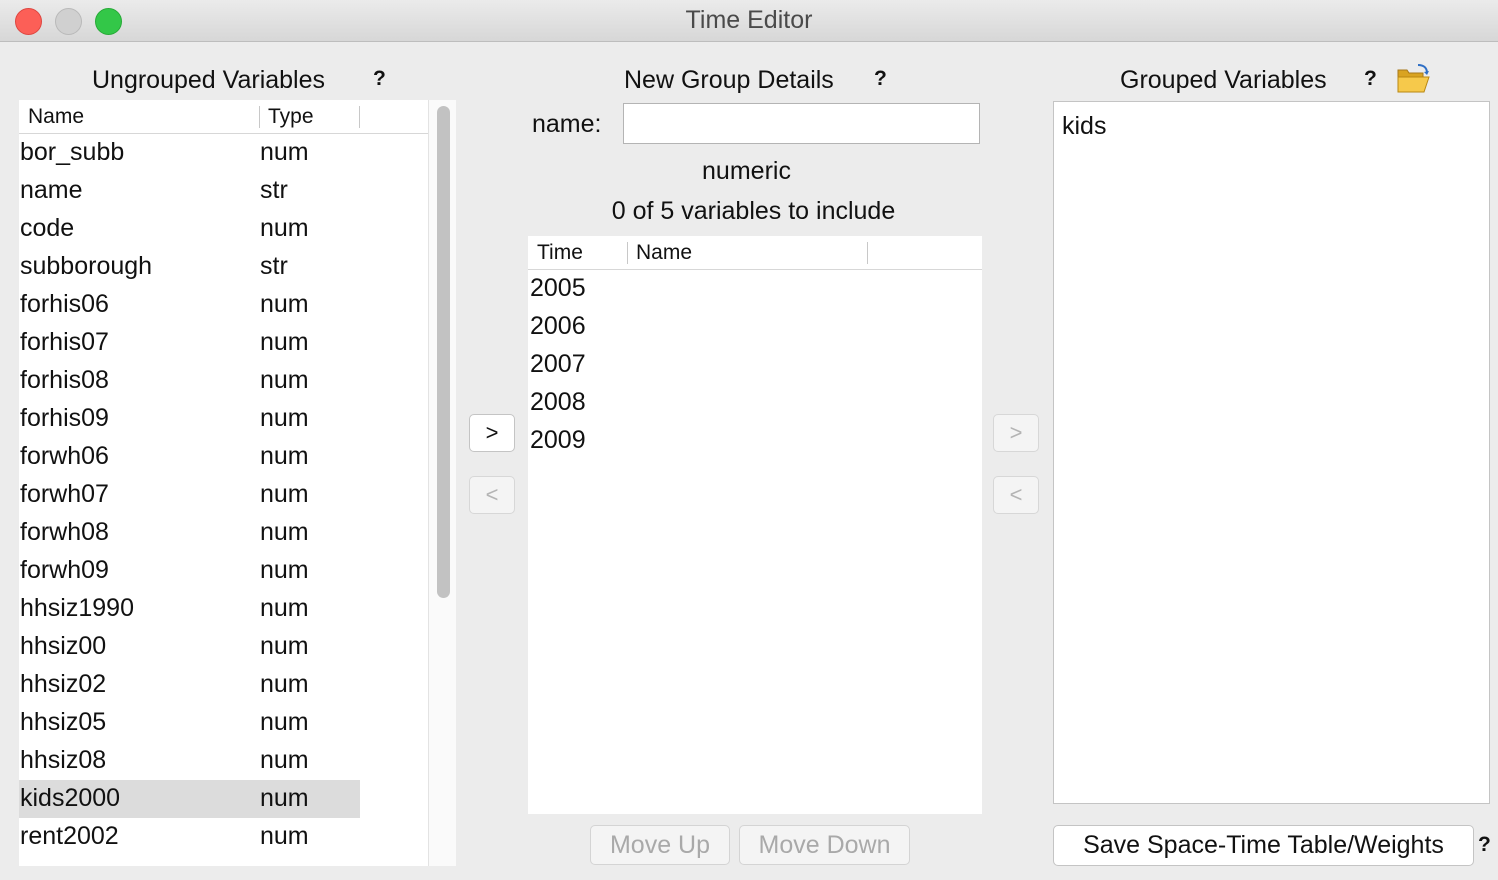 Image resolution: width=1498 pixels, height=880 pixels. What do you see at coordinates (63, 760) in the screenshot?
I see `variable-name: hhsiz08` at bounding box center [63, 760].